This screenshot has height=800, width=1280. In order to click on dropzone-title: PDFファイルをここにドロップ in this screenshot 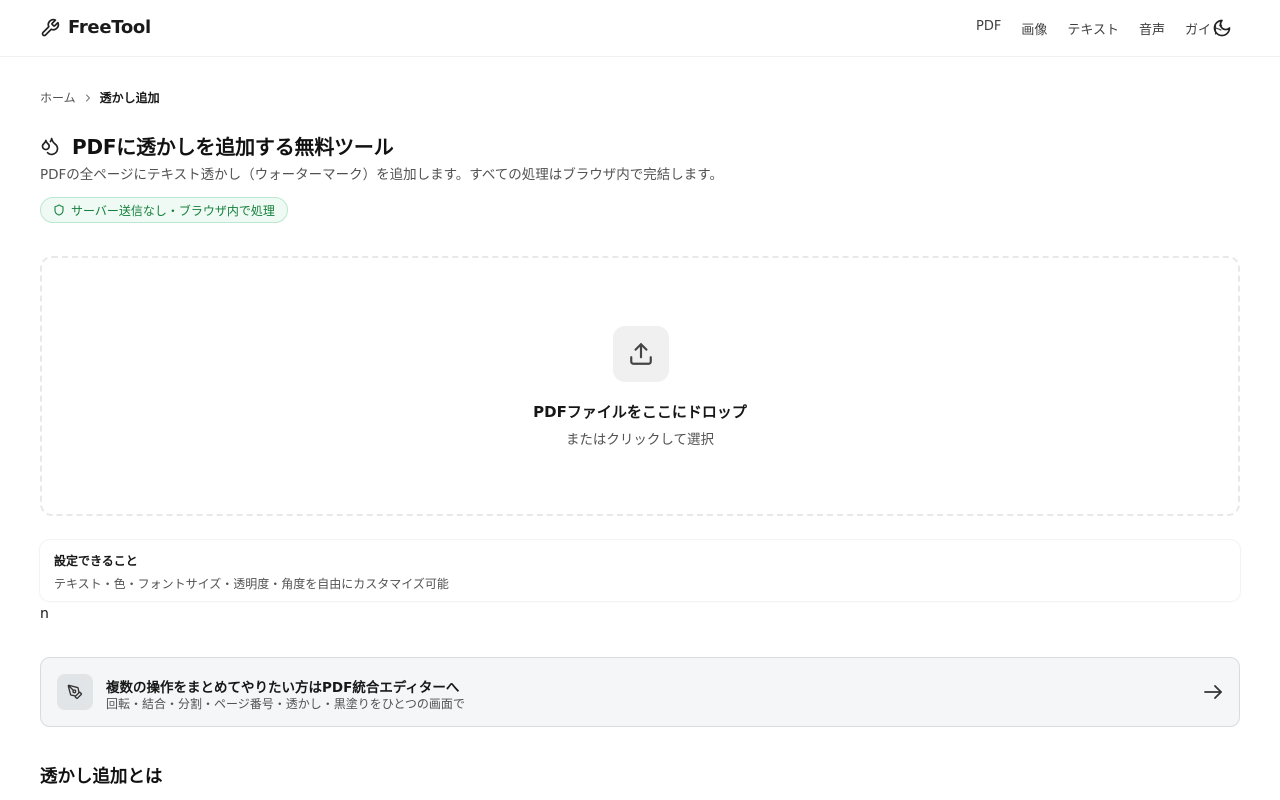, I will do `click(640, 412)`.